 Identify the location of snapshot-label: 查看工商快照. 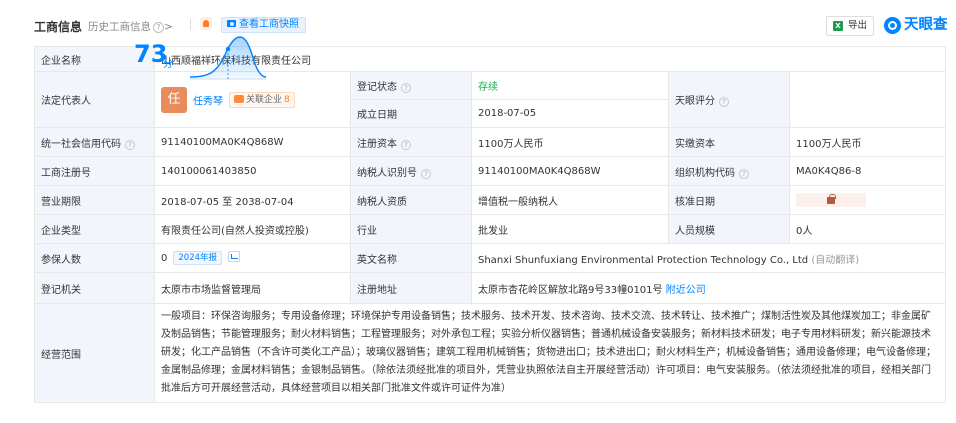
(269, 24).